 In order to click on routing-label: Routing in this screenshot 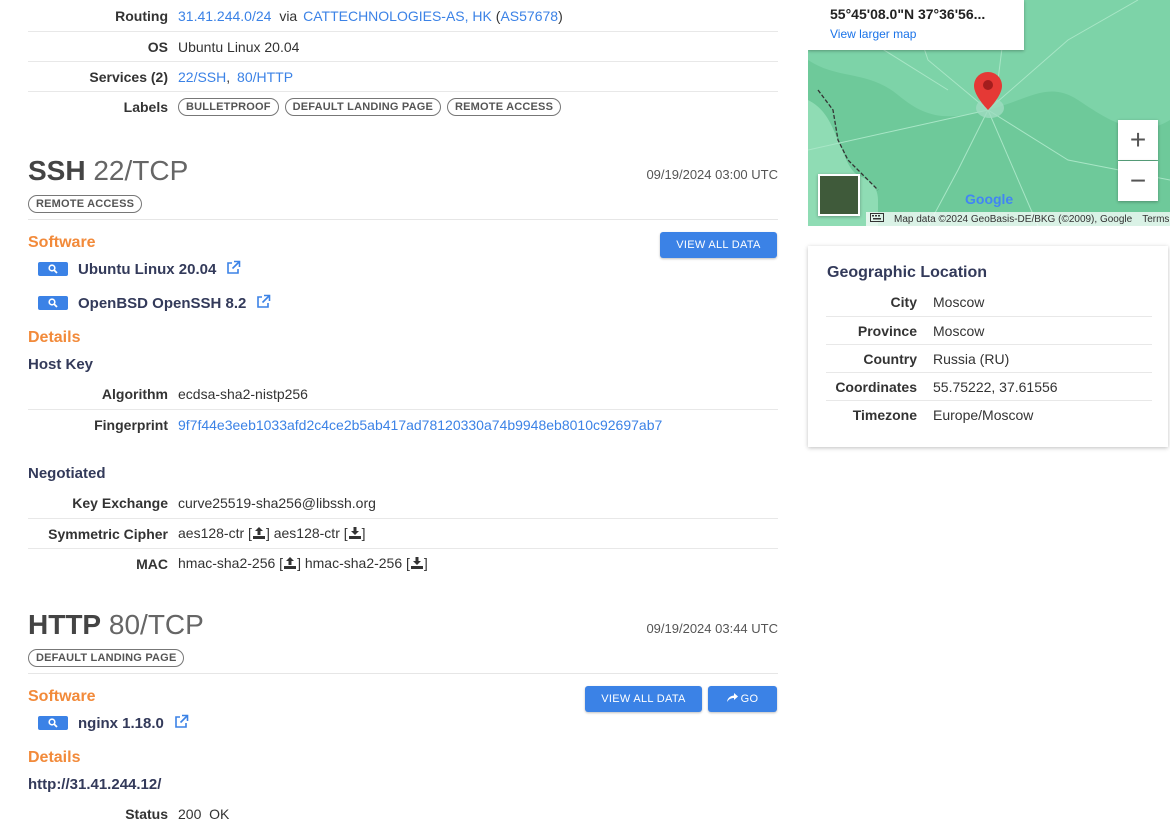, I will do `click(141, 16)`.